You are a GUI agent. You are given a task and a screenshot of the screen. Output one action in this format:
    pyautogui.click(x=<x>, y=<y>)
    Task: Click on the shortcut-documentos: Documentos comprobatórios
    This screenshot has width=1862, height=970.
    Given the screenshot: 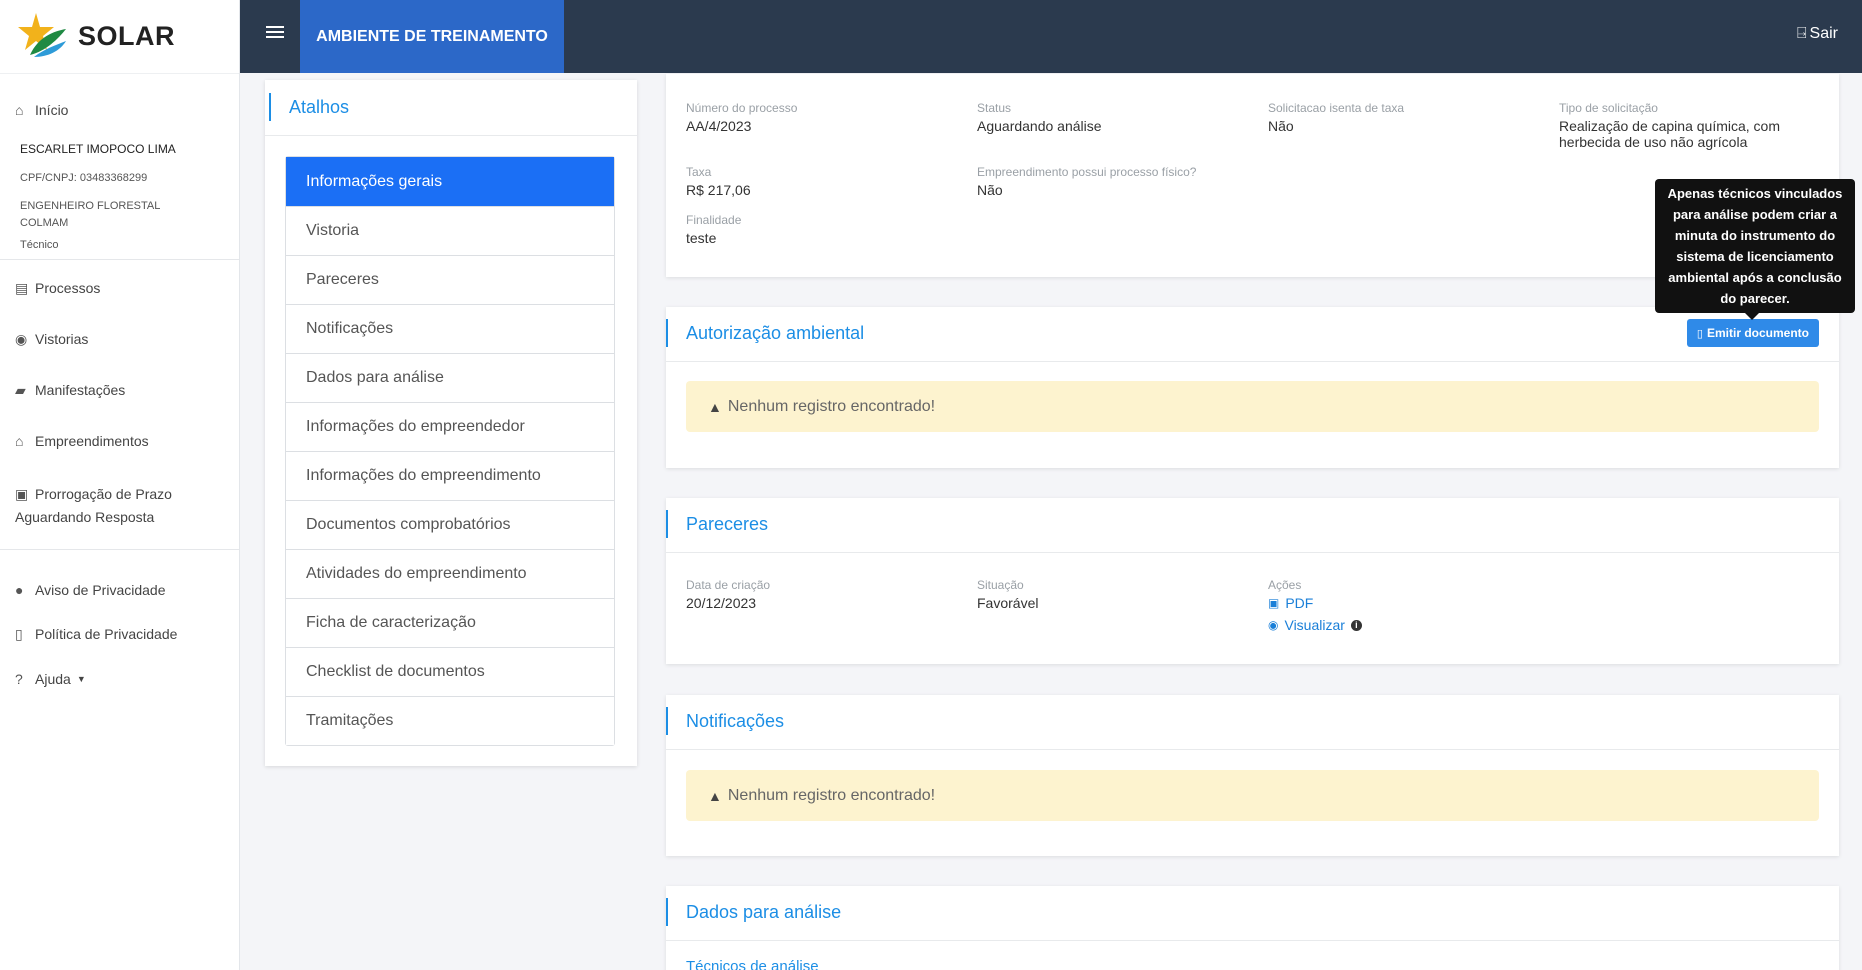 What is the action you would take?
    pyautogui.click(x=450, y=524)
    